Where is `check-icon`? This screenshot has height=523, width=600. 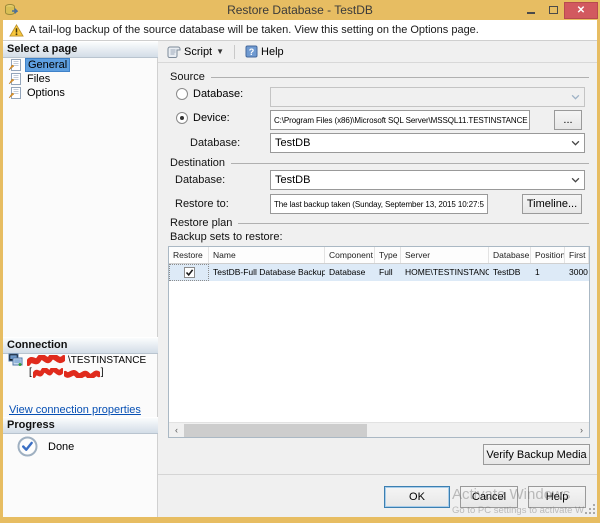
check-icon is located at coordinates (189, 273).